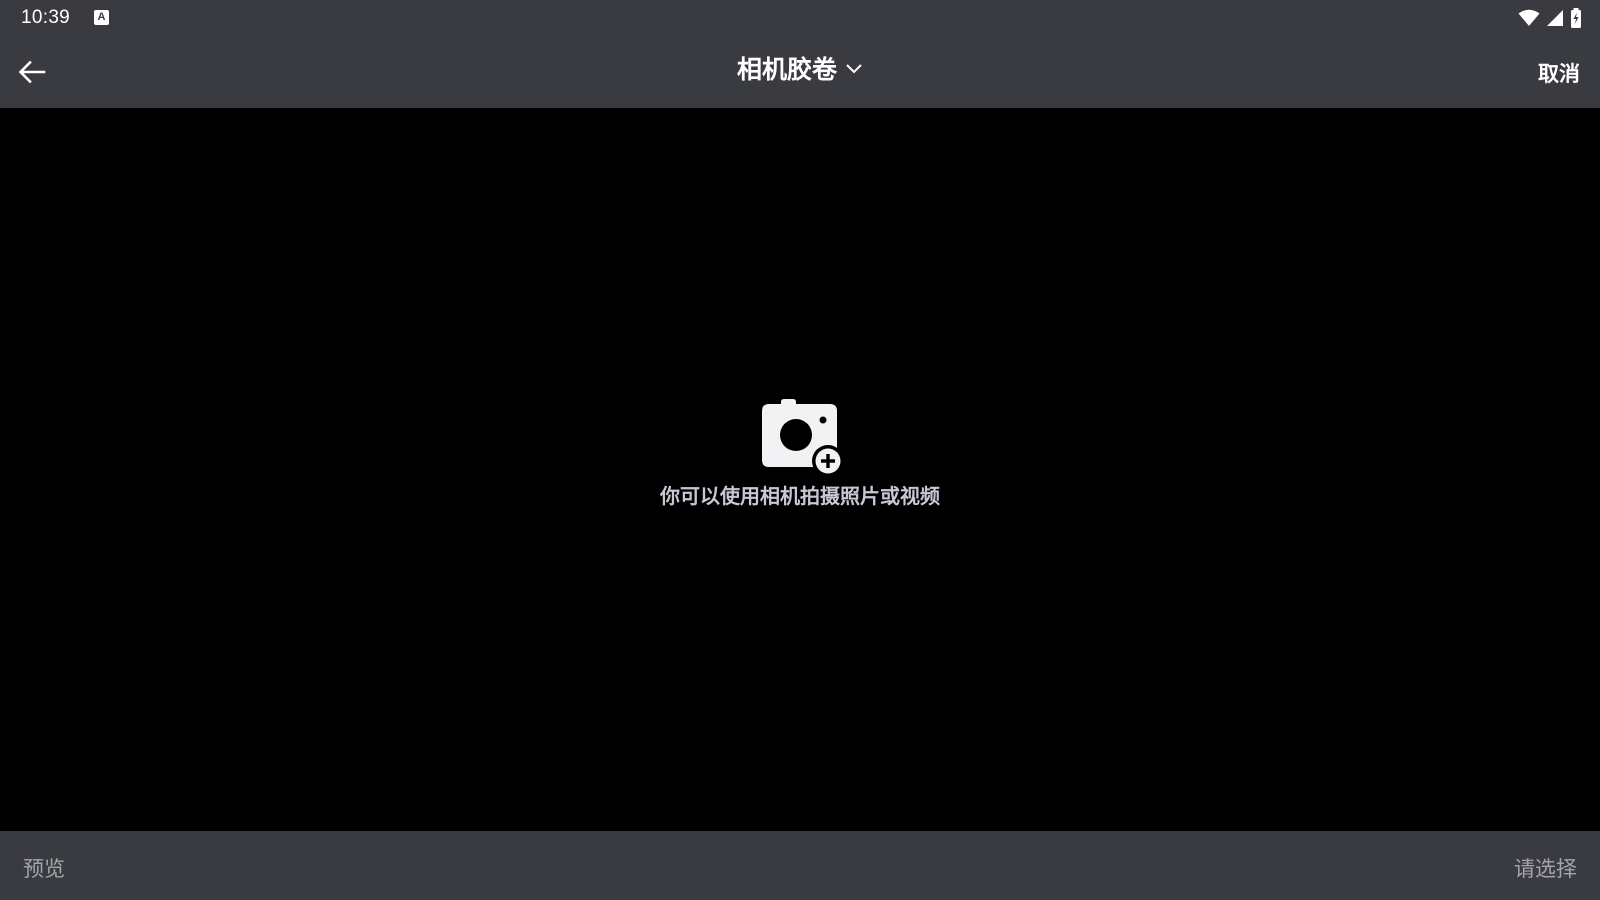  I want to click on select-button: 请选择, so click(1545, 868).